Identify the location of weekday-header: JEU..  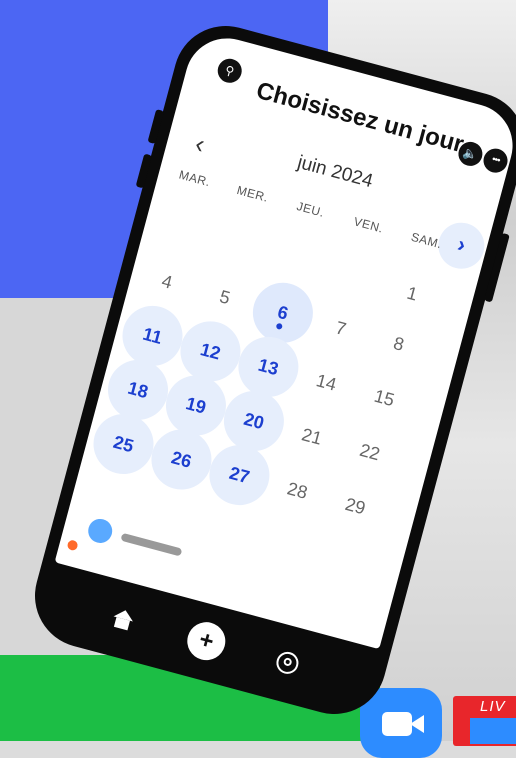
(310, 209).